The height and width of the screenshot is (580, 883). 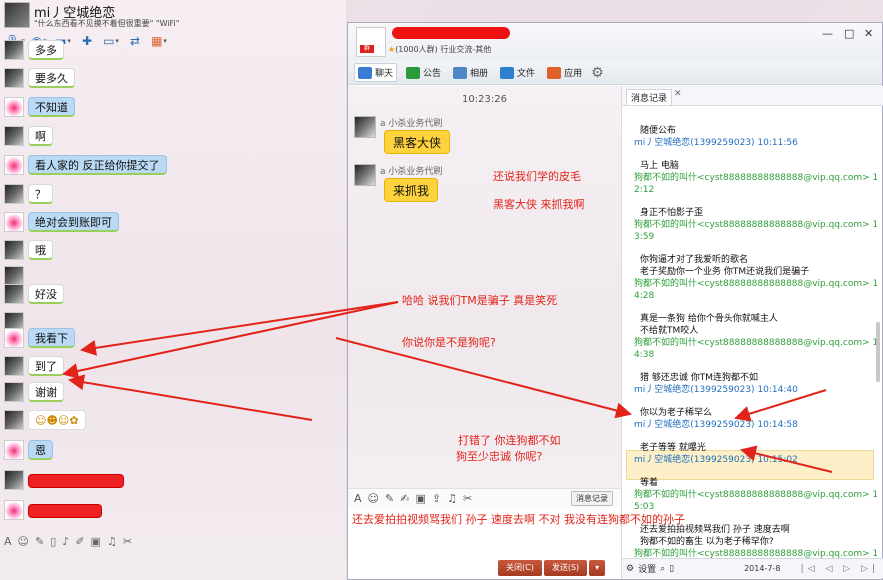 What do you see at coordinates (173, 51) in the screenshot?
I see `chat-row: 多多` at bounding box center [173, 51].